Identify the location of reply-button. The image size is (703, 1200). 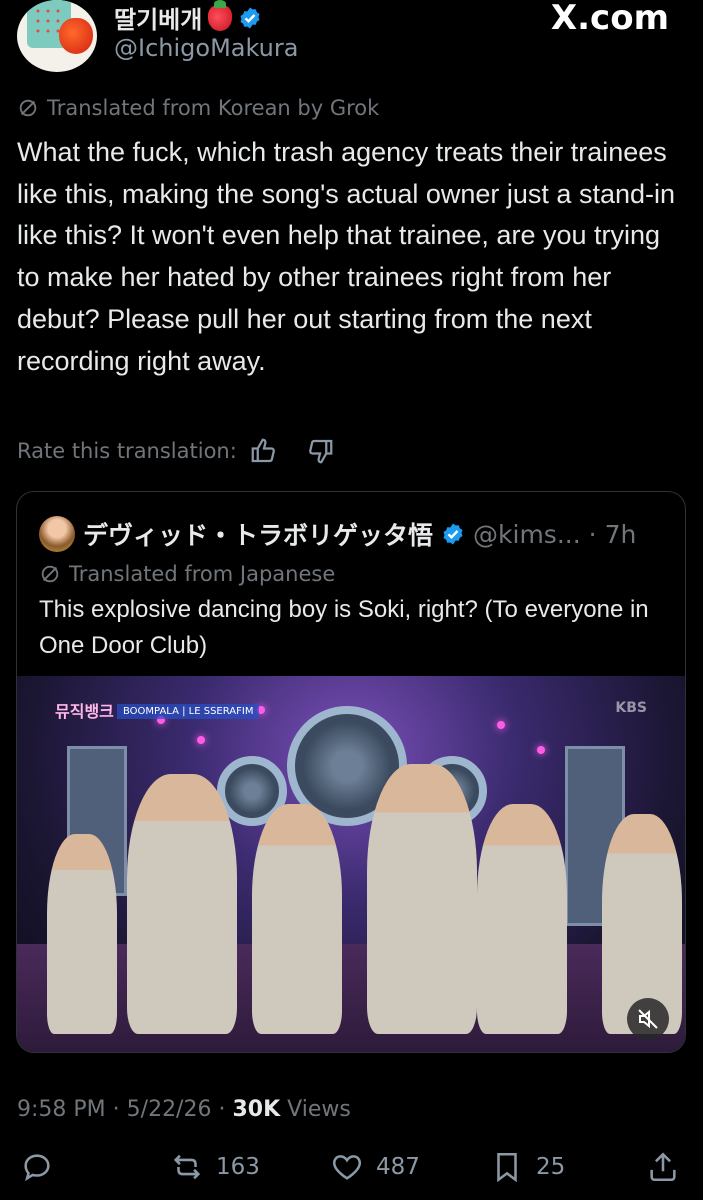
(37, 1167).